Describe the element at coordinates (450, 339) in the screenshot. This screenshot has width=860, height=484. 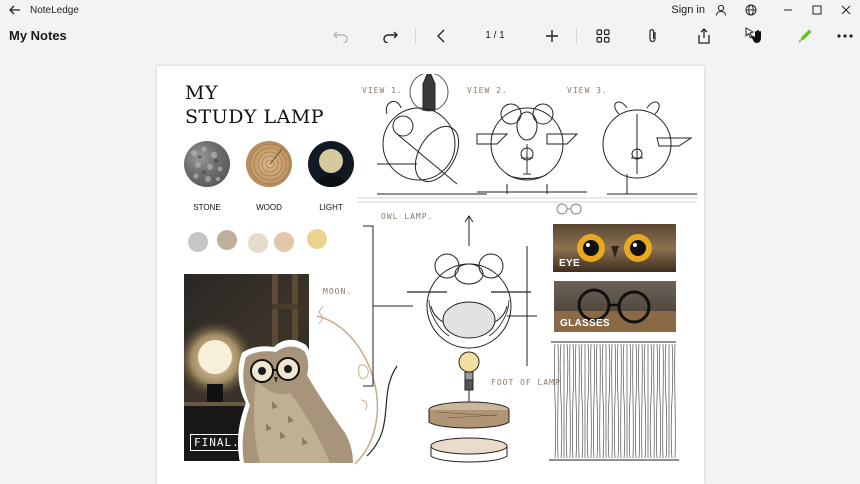
I see `owl-lamp-sketch` at that location.